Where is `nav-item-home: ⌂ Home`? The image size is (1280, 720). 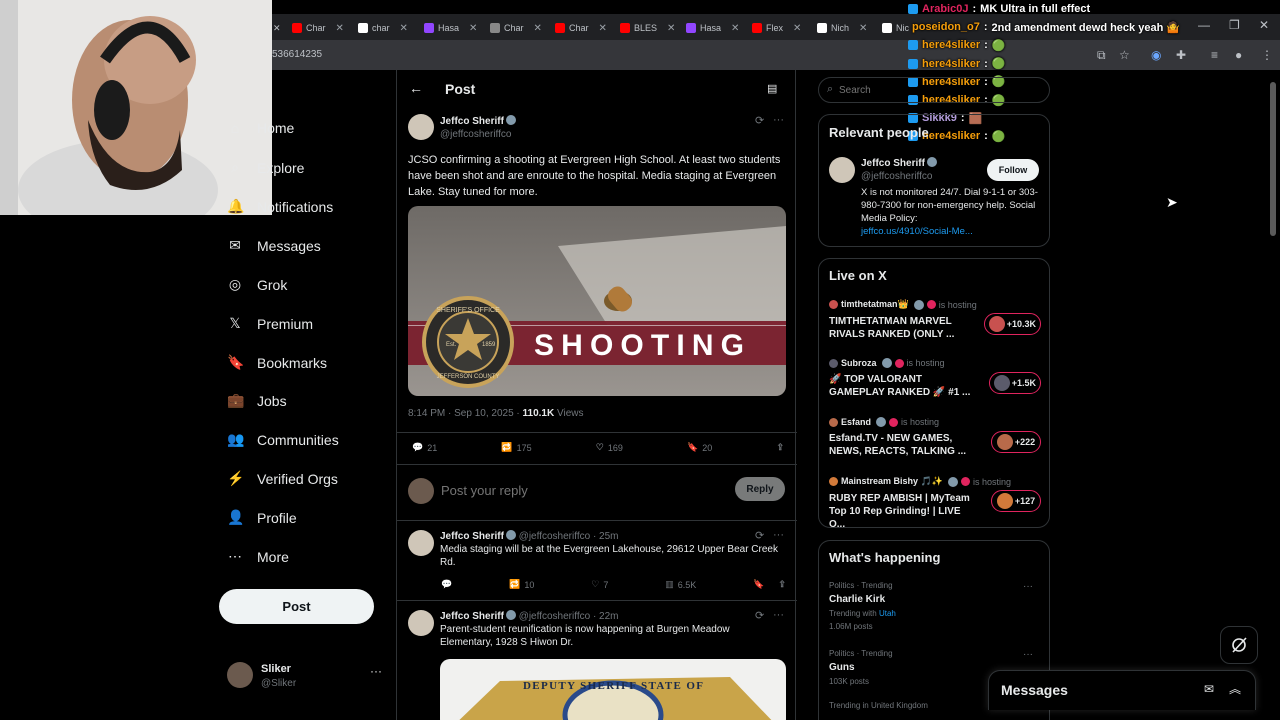 nav-item-home: ⌂ Home is located at coordinates (261, 128).